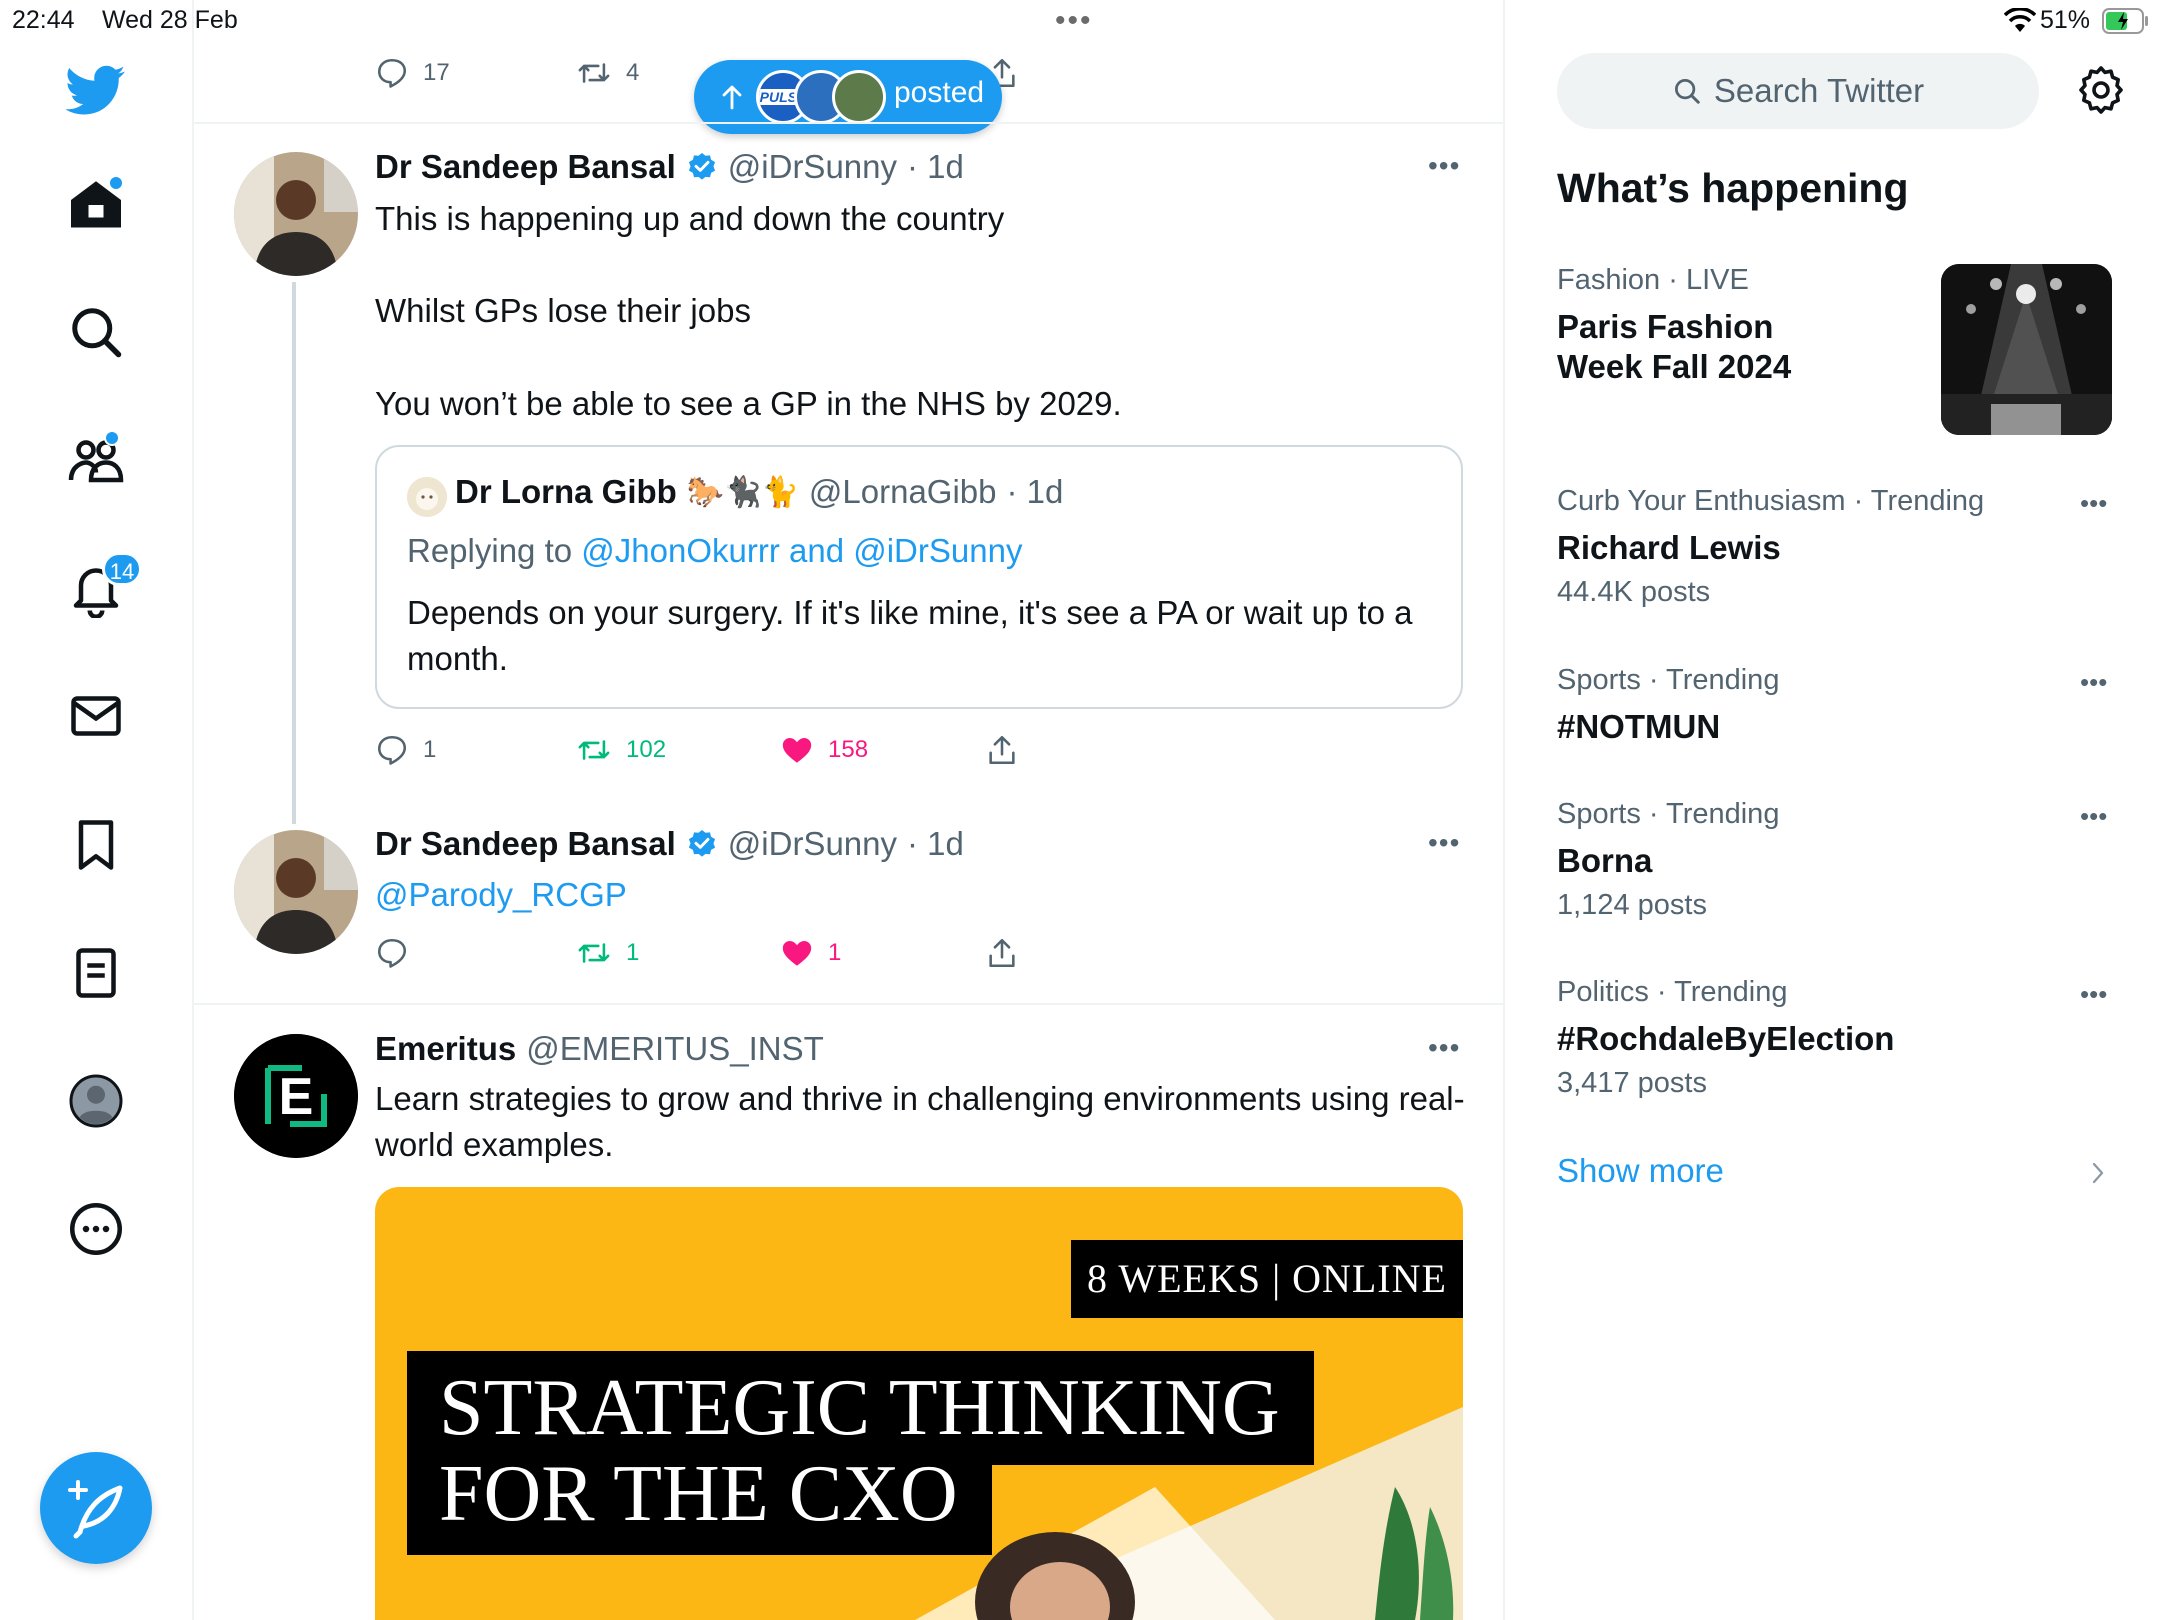 The image size is (2160, 1620). Describe the element at coordinates (801, 550) in the screenshot. I see `replying-to-users: @JhonOkurrr and @iDrSunny` at that location.